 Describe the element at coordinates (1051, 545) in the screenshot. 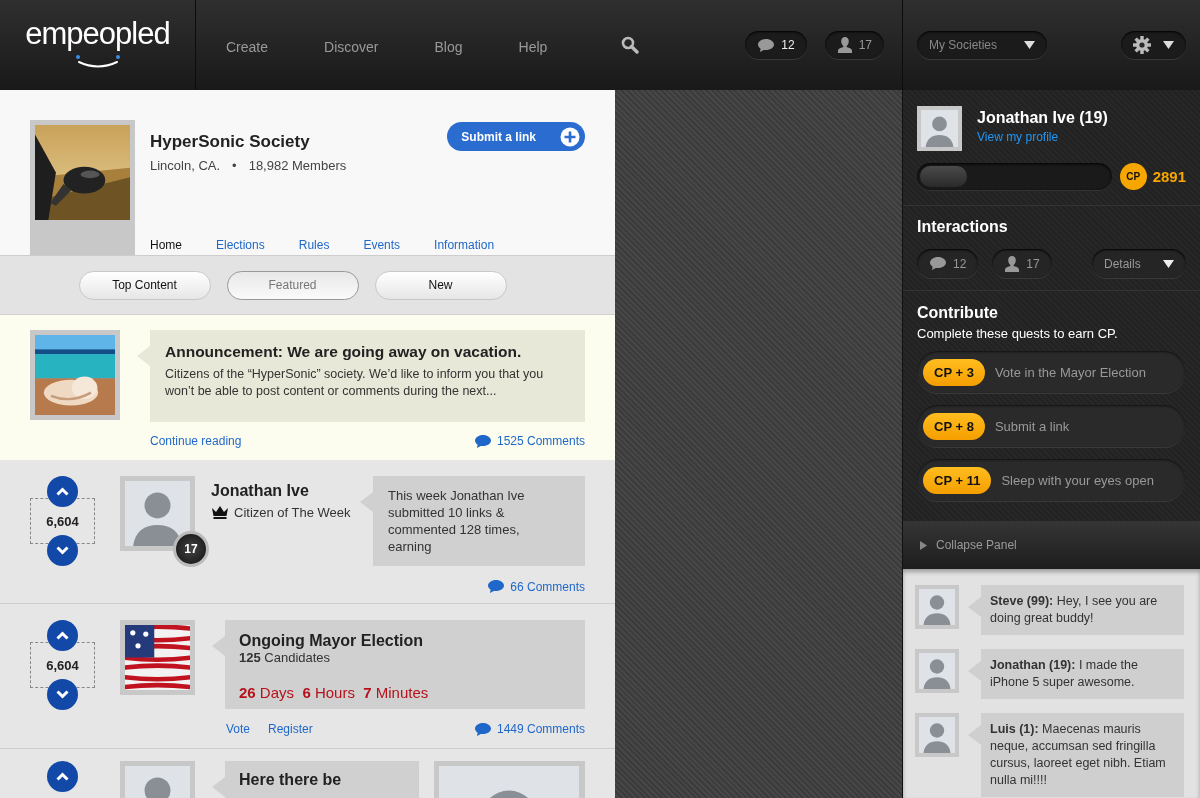

I see `collapse-panel-button: Collapse Panel` at that location.